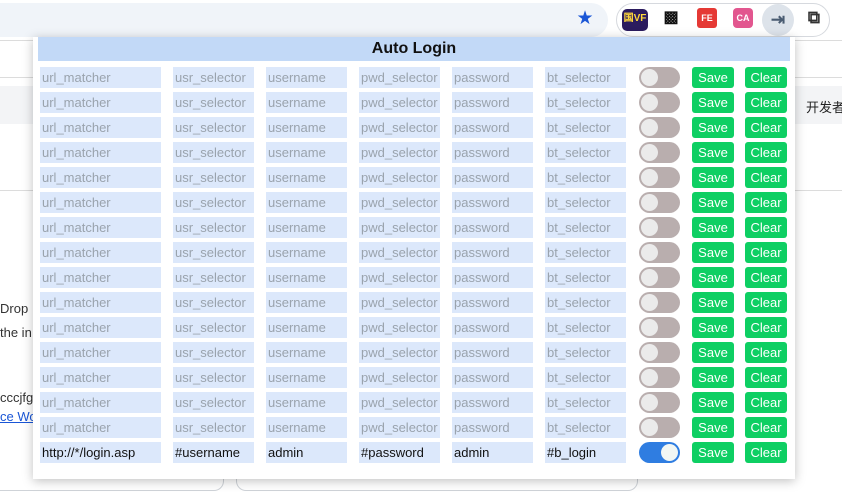 Image resolution: width=842 pixels, height=492 pixels. Describe the element at coordinates (635, 20) in the screenshot. I see `vf-extension-icon: 国VF` at that location.